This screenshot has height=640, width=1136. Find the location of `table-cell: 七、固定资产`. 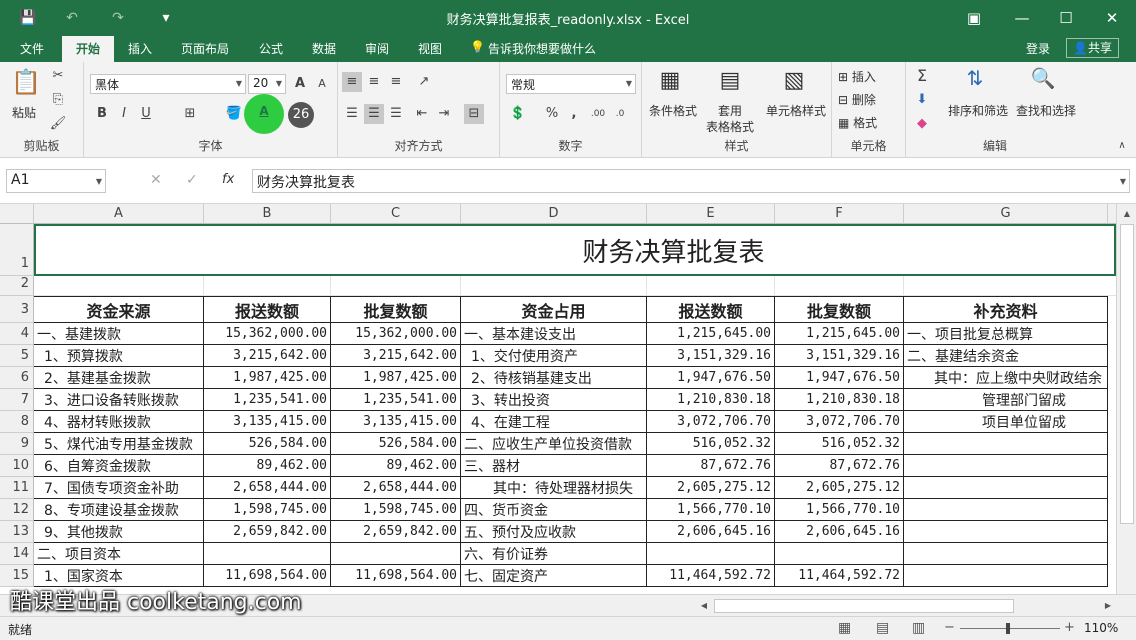

table-cell: 七、固定资产 is located at coordinates (554, 576).